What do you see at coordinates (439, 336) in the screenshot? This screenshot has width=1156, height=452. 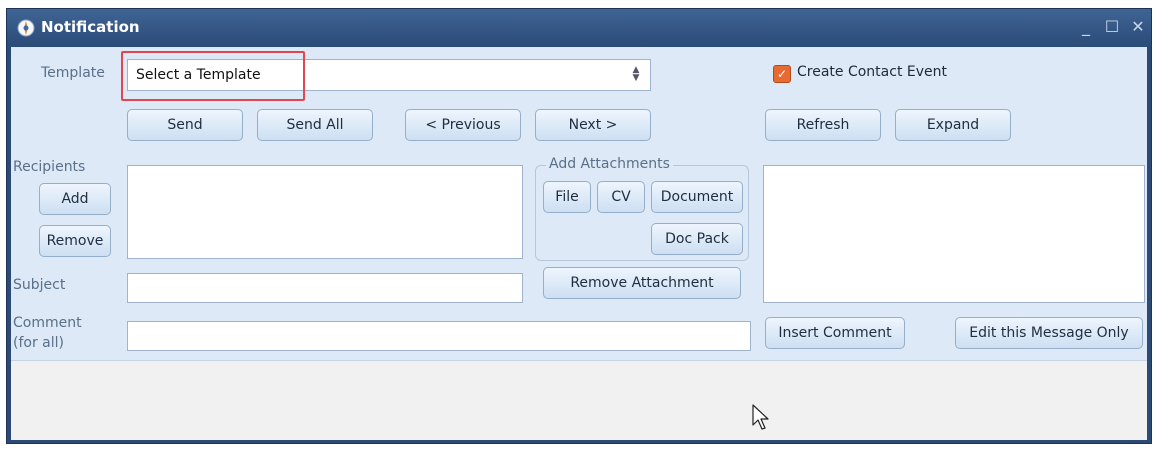 I see `comment-input` at bounding box center [439, 336].